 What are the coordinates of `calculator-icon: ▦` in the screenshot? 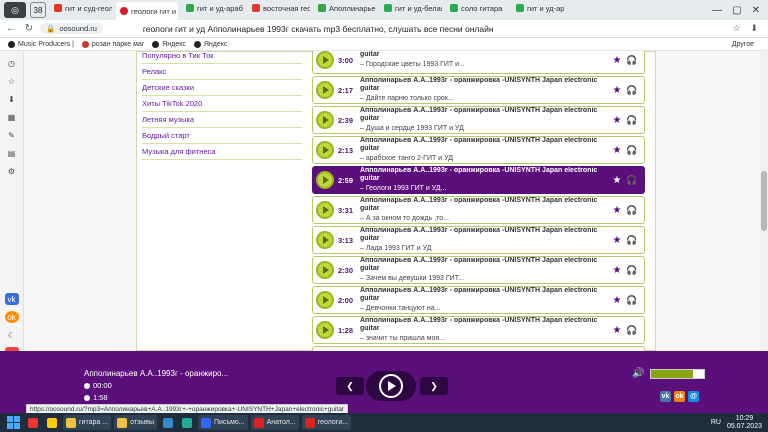 It's located at (12, 117).